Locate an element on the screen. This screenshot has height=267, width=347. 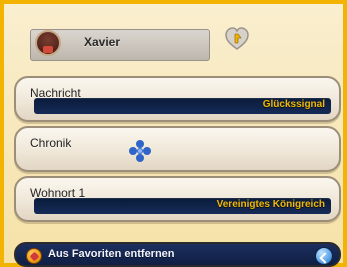
back-arrow-icon is located at coordinates (324, 256).